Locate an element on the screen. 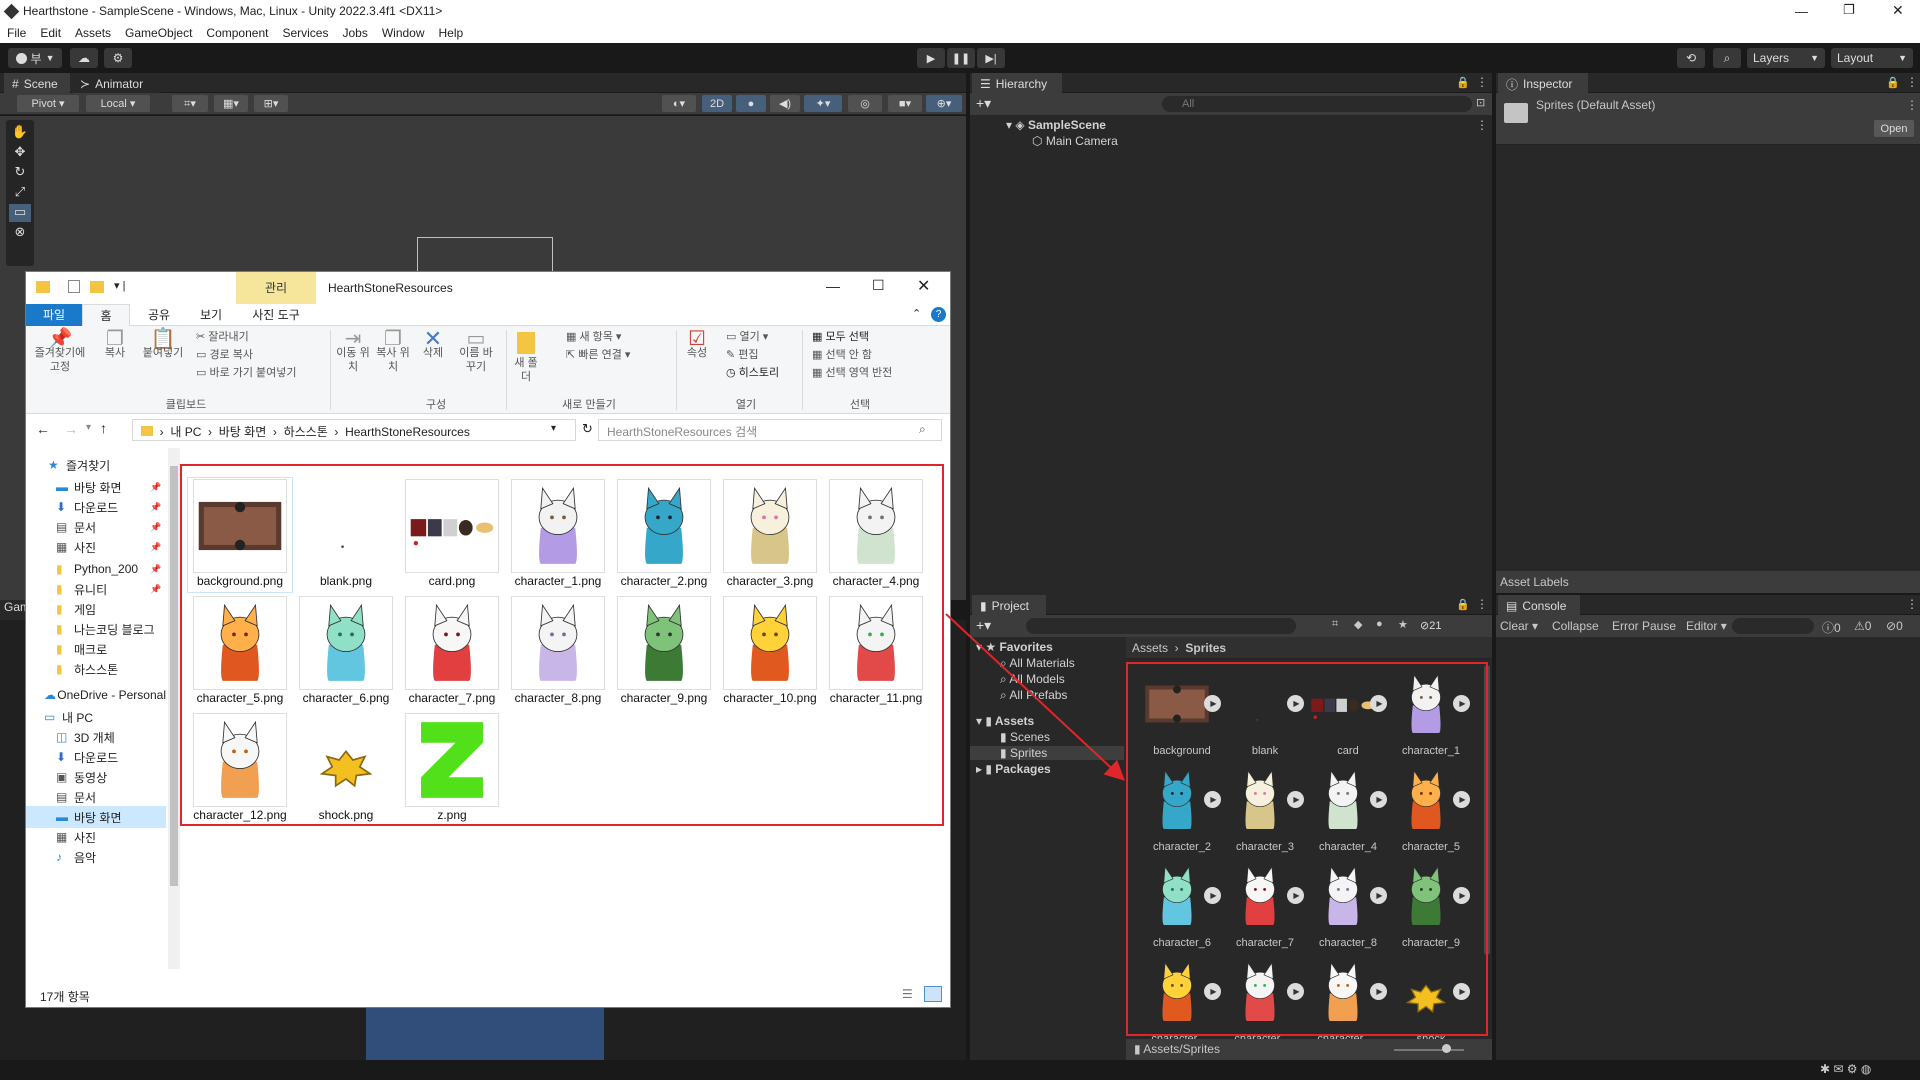  editor-dropdown: Editor ▾ is located at coordinates (1706, 626).